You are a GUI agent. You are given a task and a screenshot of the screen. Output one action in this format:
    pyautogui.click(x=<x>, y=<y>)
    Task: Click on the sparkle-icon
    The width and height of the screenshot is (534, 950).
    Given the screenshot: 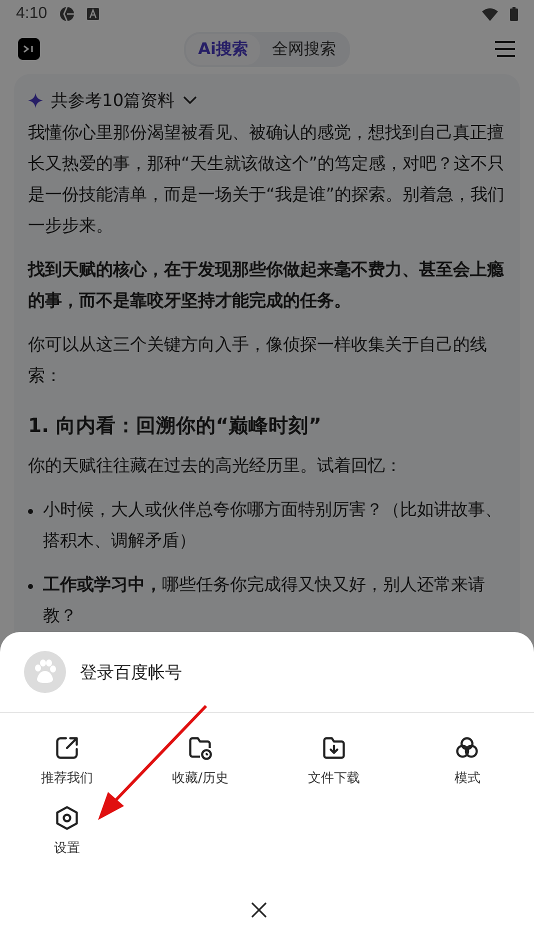 What is the action you would take?
    pyautogui.click(x=35, y=100)
    